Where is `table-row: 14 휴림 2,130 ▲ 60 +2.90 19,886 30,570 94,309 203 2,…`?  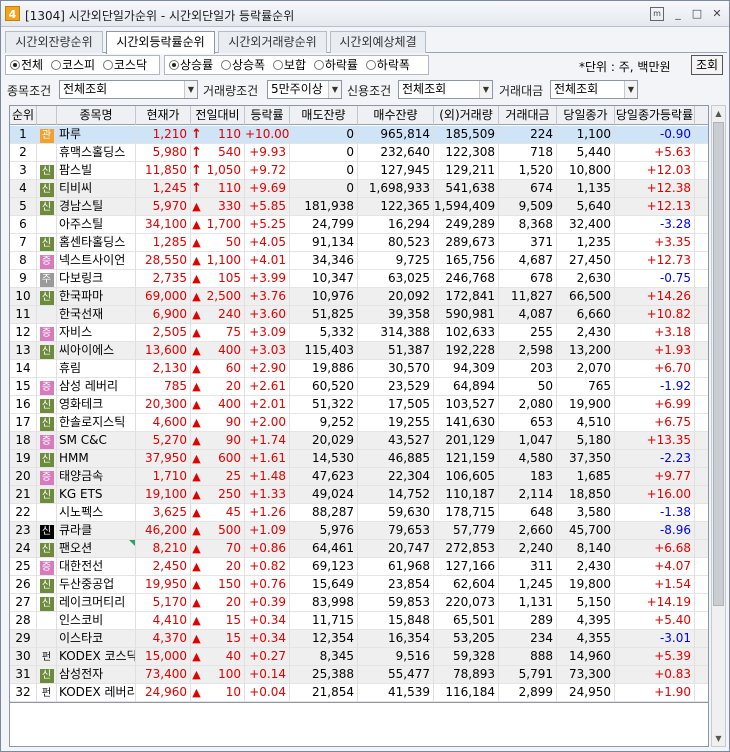
table-row: 14 휴림 2,130 ▲ 60 +2.90 19,886 30,570 94,309 203 2,… is located at coordinates (359, 369).